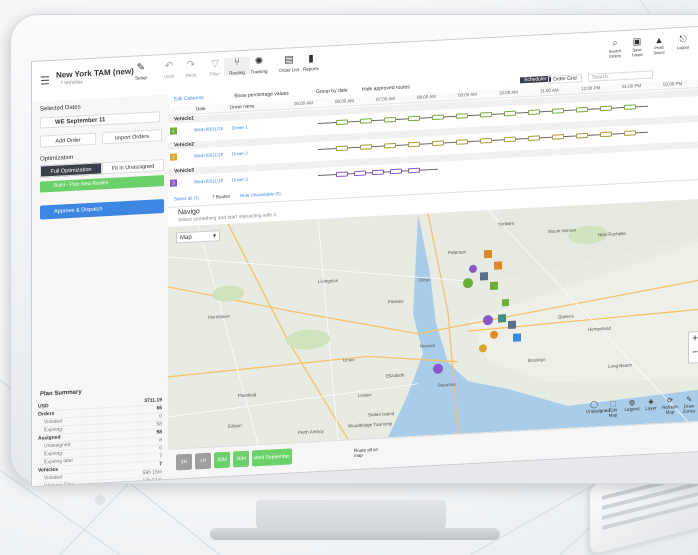 This screenshot has height=555, width=698. Describe the element at coordinates (159, 424) in the screenshot. I see `summary-value: 58` at that location.